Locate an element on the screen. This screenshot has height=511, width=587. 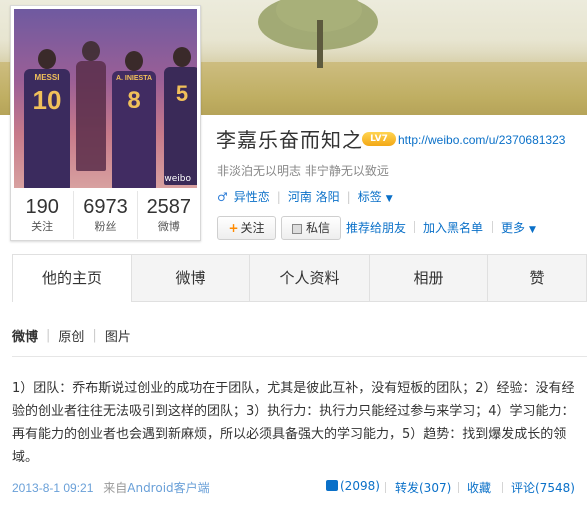
jersey-number: 10 is located at coordinates (47, 100).